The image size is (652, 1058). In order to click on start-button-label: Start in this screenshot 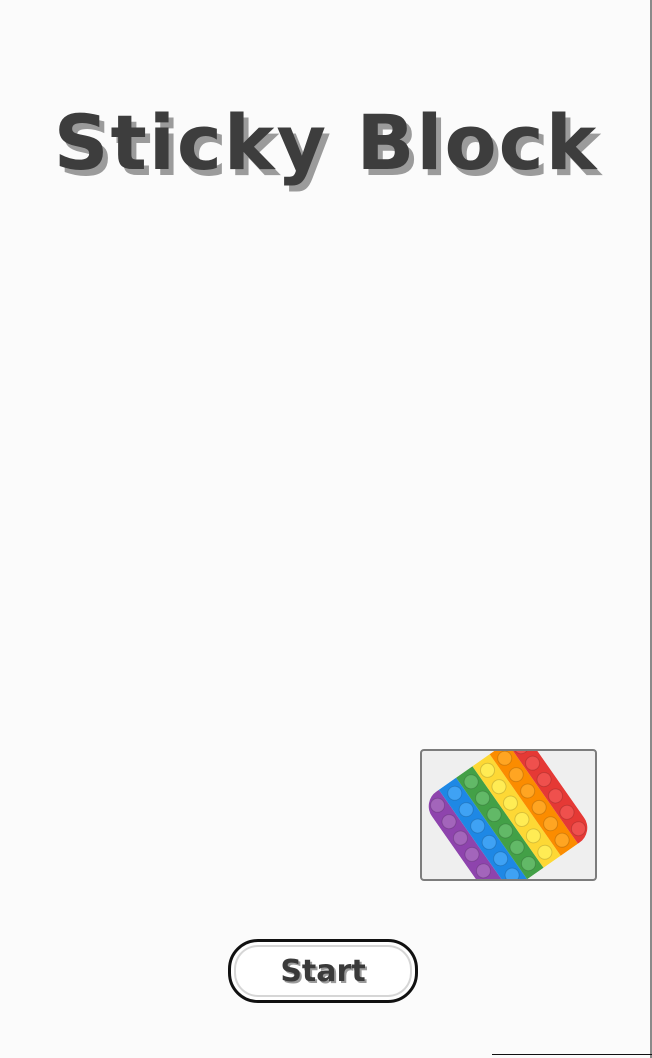, I will do `click(323, 971)`.